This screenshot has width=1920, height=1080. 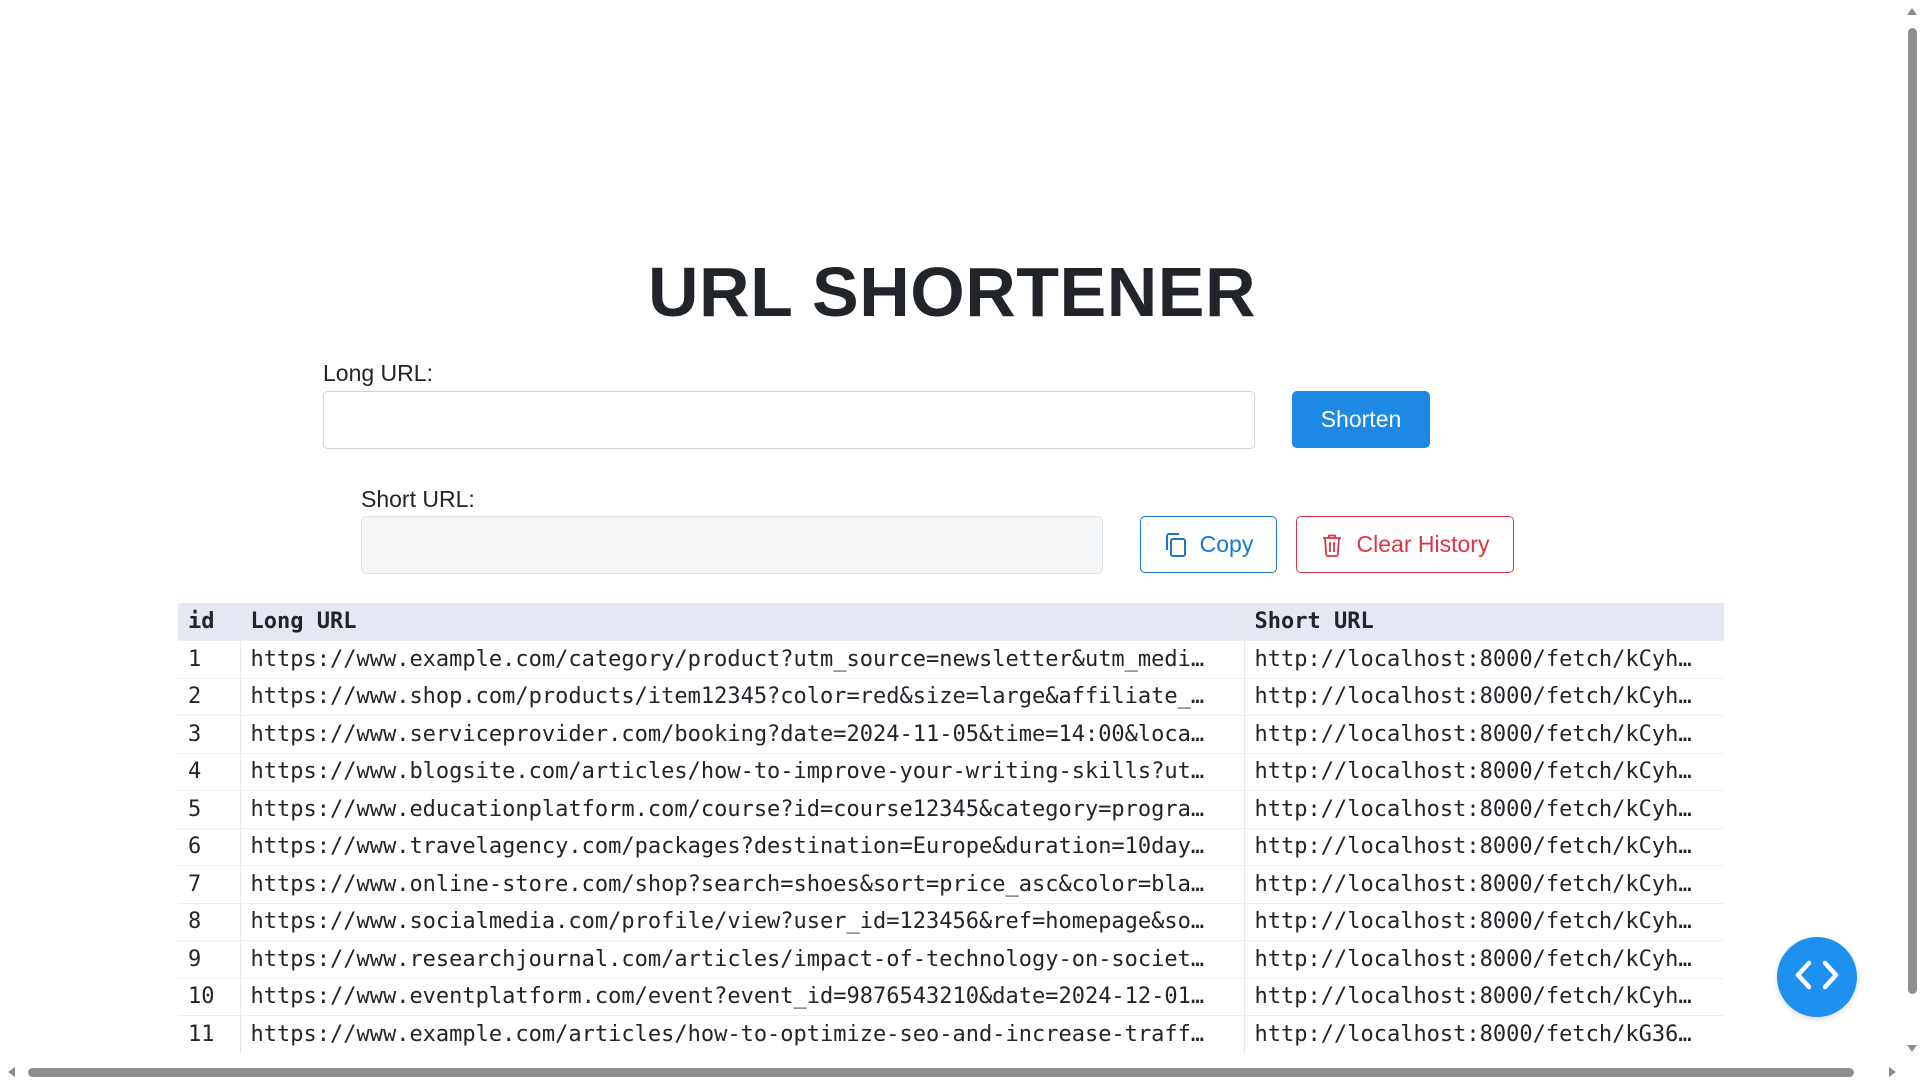 What do you see at coordinates (209, 734) in the screenshot?
I see `cell-id: 3` at bounding box center [209, 734].